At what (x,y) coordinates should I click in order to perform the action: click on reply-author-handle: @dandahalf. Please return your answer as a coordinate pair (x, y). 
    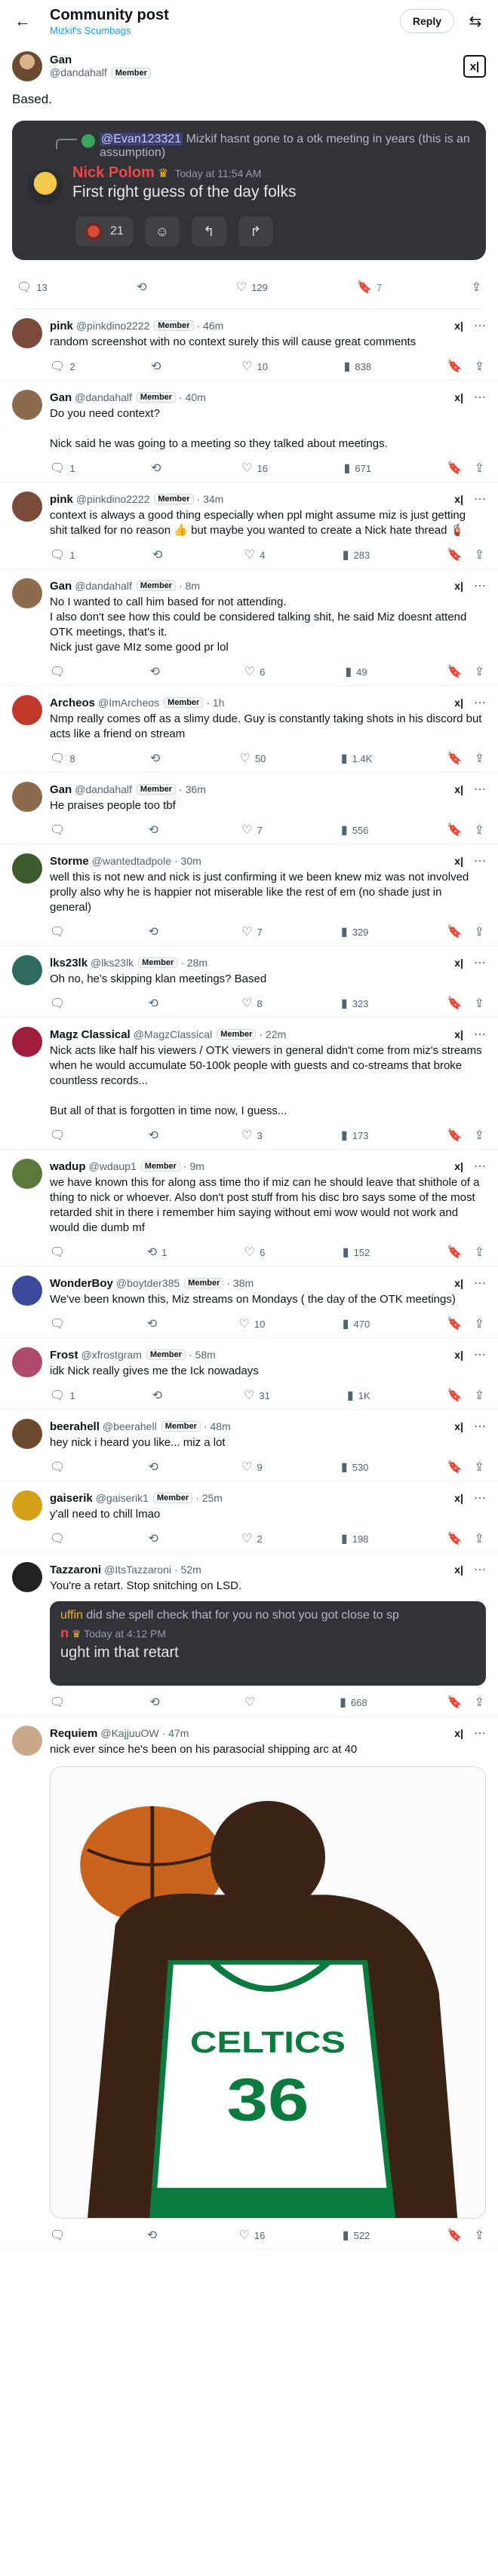
    Looking at the image, I should click on (103, 789).